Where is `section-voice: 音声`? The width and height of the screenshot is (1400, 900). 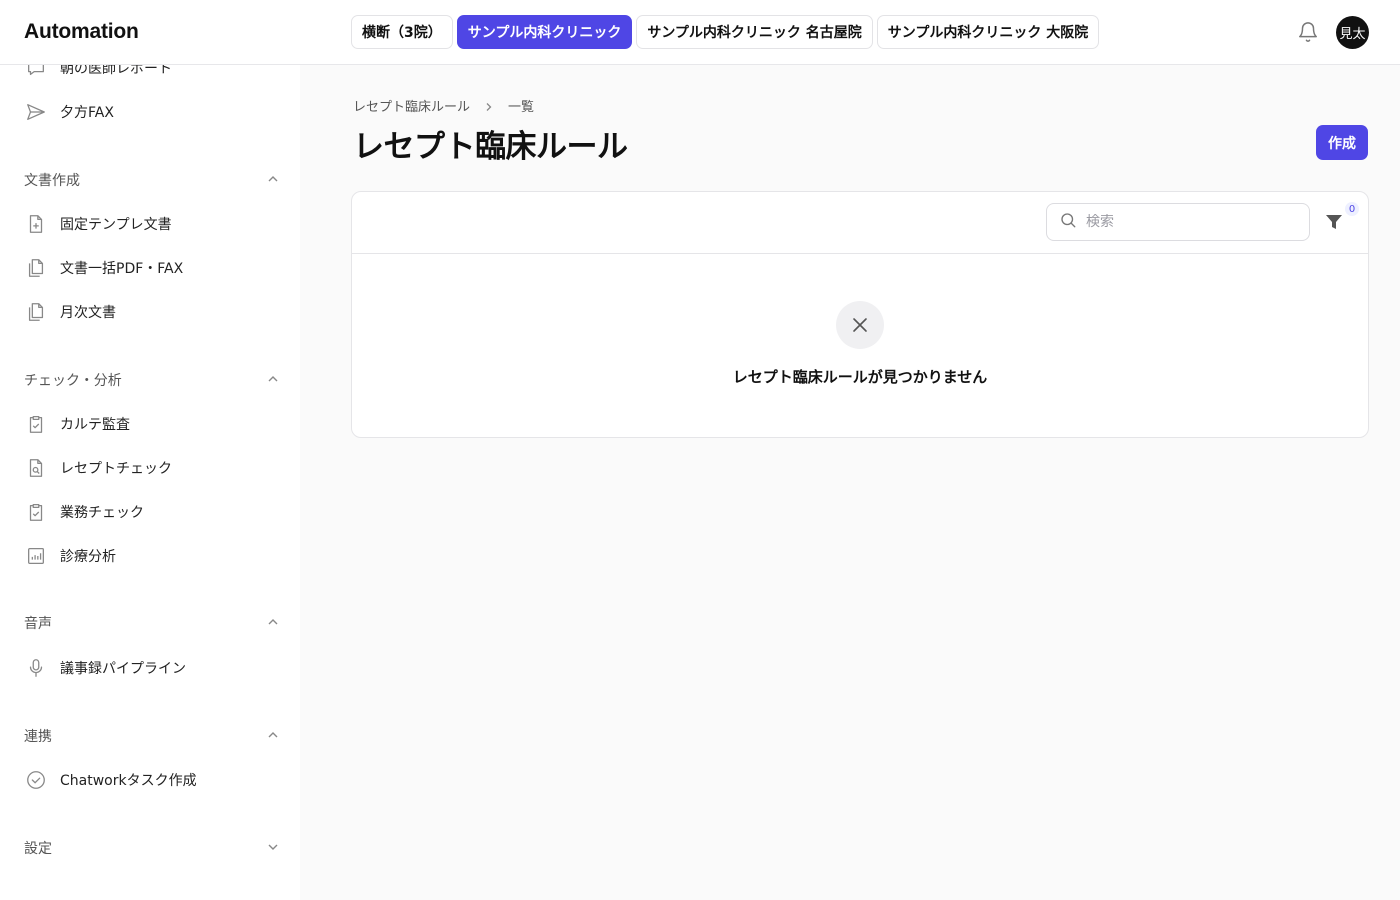
section-voice: 音声 is located at coordinates (152, 623).